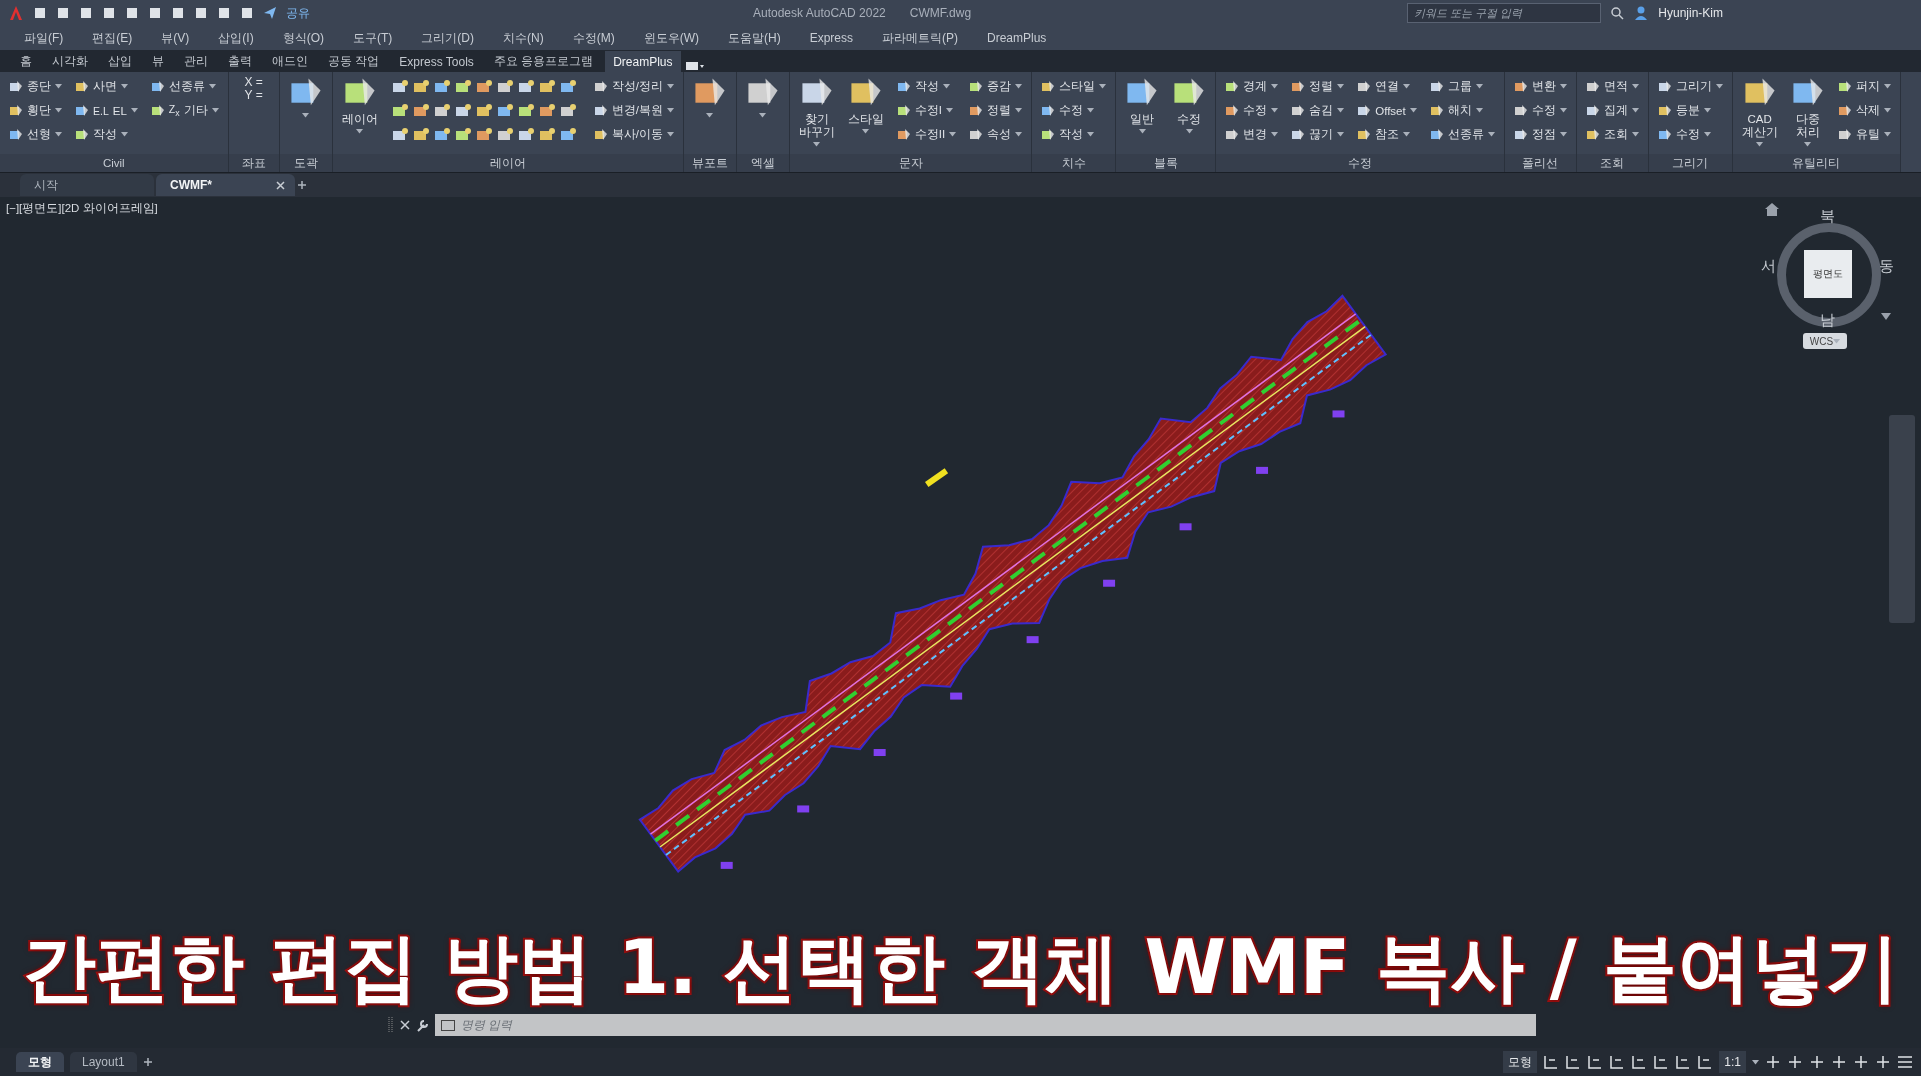 The height and width of the screenshot is (1076, 1921). Describe the element at coordinates (447, 38) in the screenshot. I see `menu-item: 그리기(D)` at that location.